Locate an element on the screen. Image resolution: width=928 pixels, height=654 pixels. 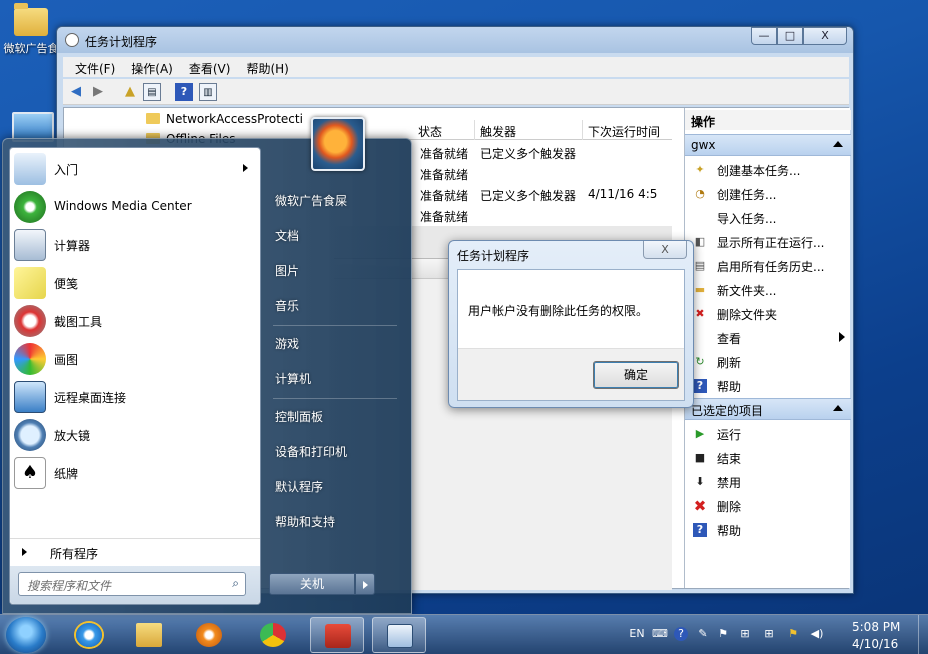
start-link-control-panel: 控制面板 is located at coordinates (336, 416).